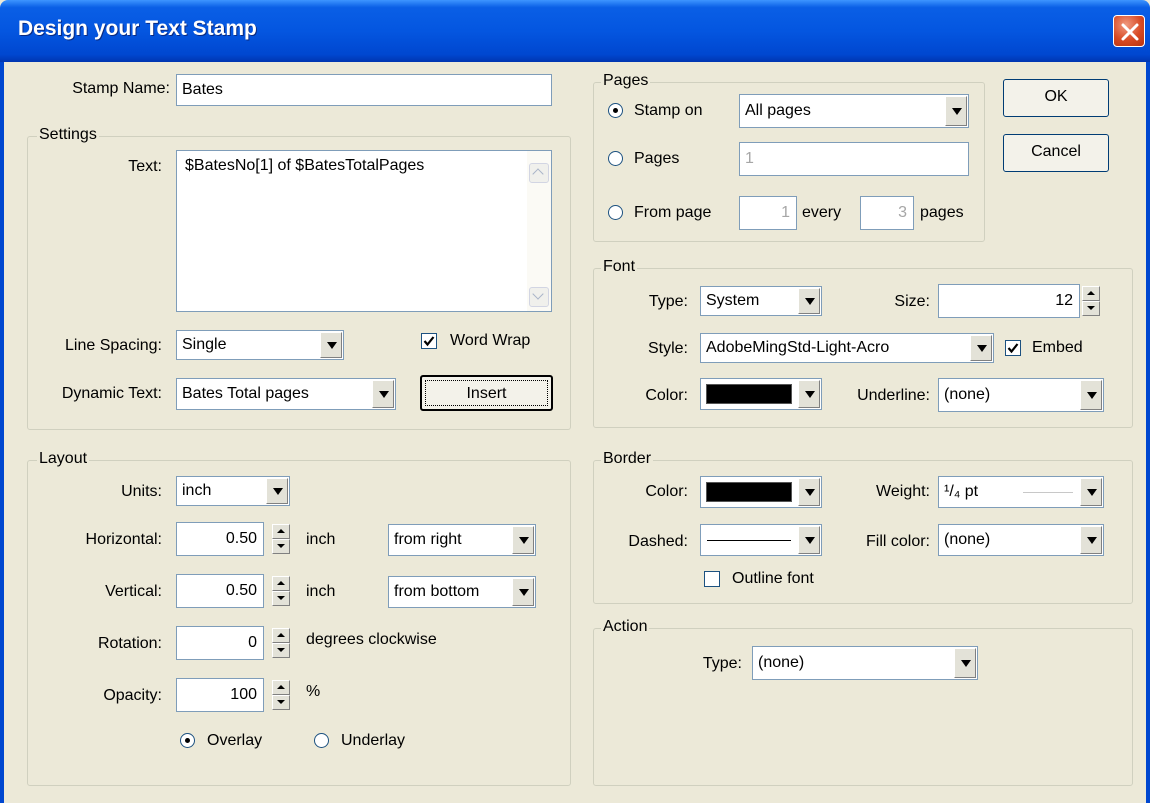  I want to click on ok-button-label: OK, so click(1056, 96).